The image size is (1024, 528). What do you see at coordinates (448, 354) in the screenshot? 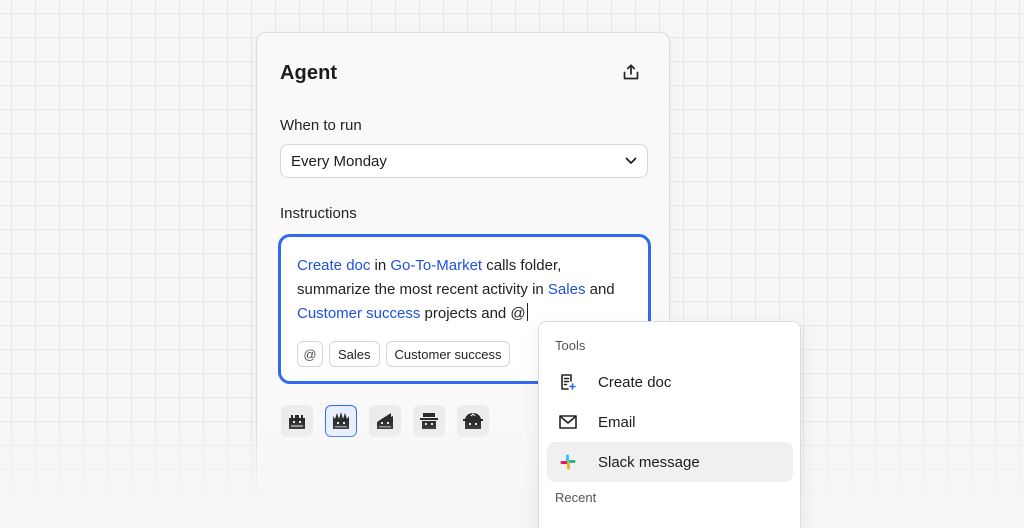
I see `chip-customer-success: Customer success` at bounding box center [448, 354].